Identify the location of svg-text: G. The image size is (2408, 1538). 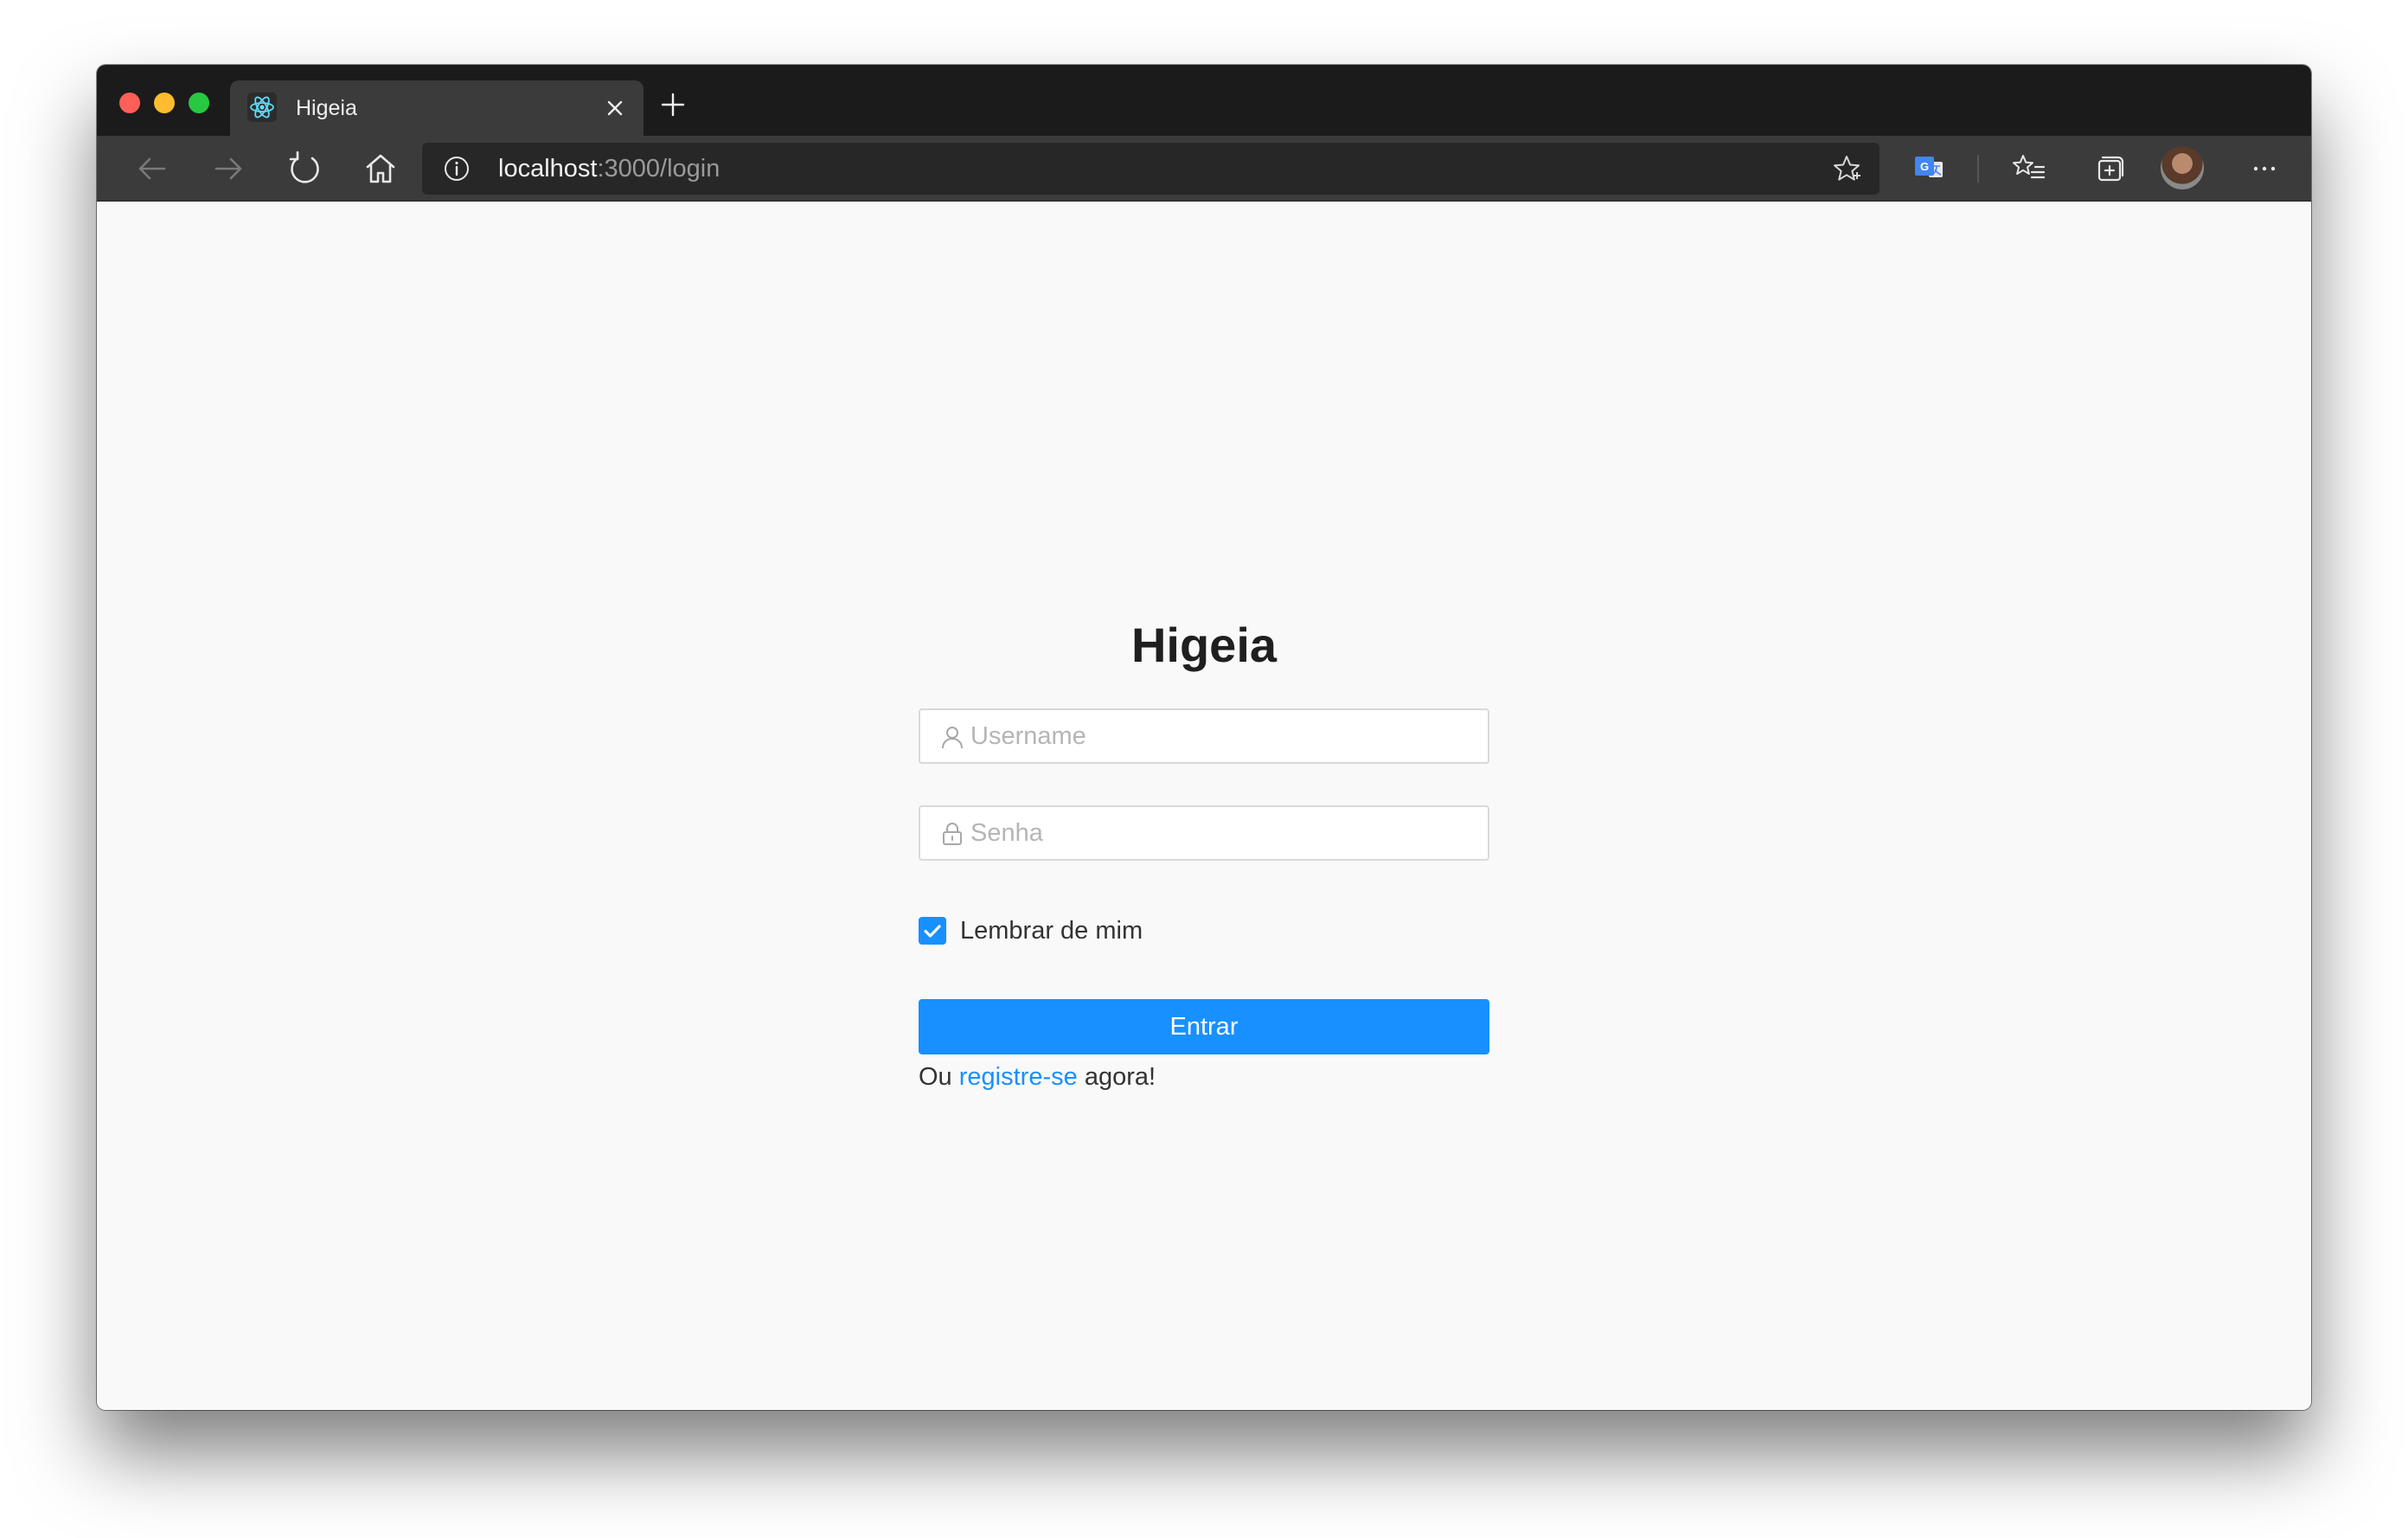
(1925, 166).